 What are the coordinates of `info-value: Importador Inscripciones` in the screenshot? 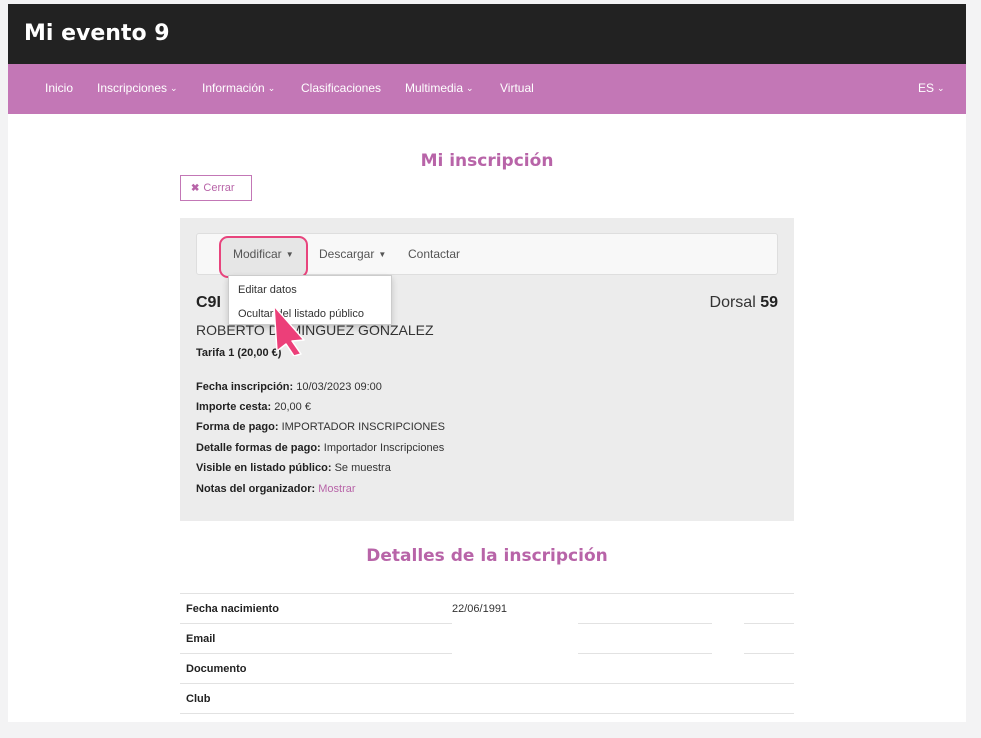 It's located at (384, 448).